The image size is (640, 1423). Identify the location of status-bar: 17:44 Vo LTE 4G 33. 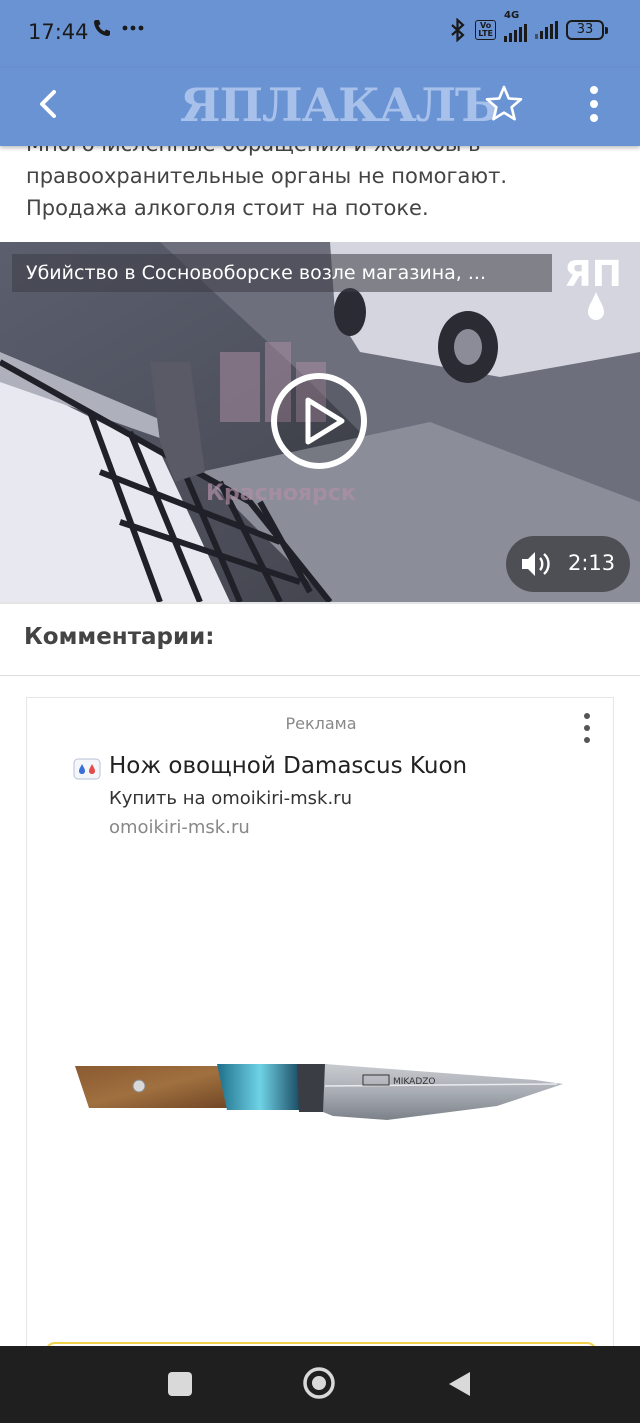
(320, 34).